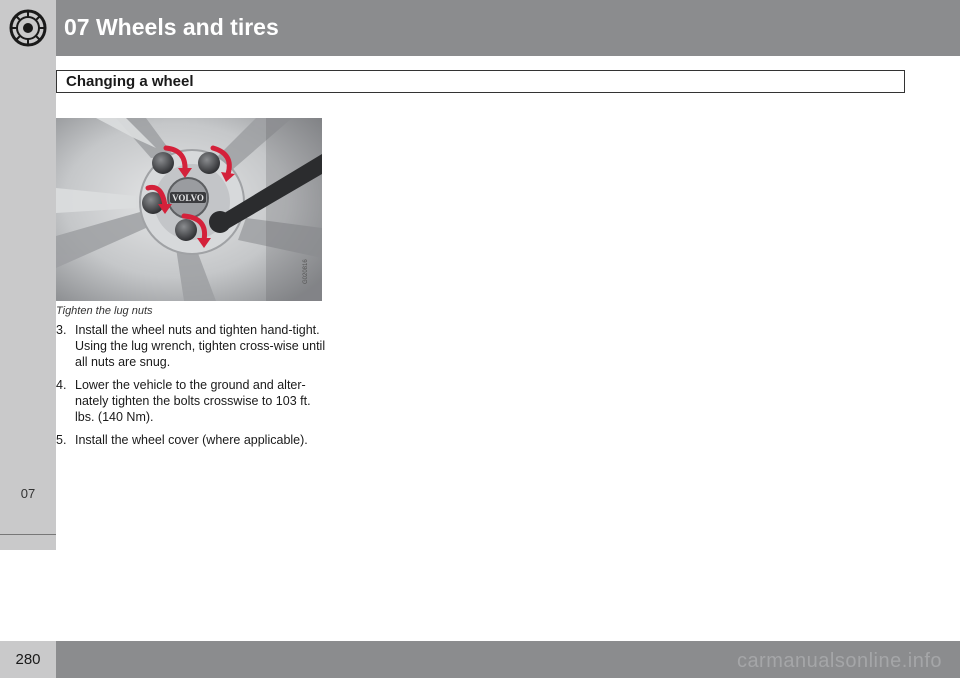 Image resolution: width=960 pixels, height=678 pixels. Describe the element at coordinates (61, 330) in the screenshot. I see `step-number: 3.` at that location.